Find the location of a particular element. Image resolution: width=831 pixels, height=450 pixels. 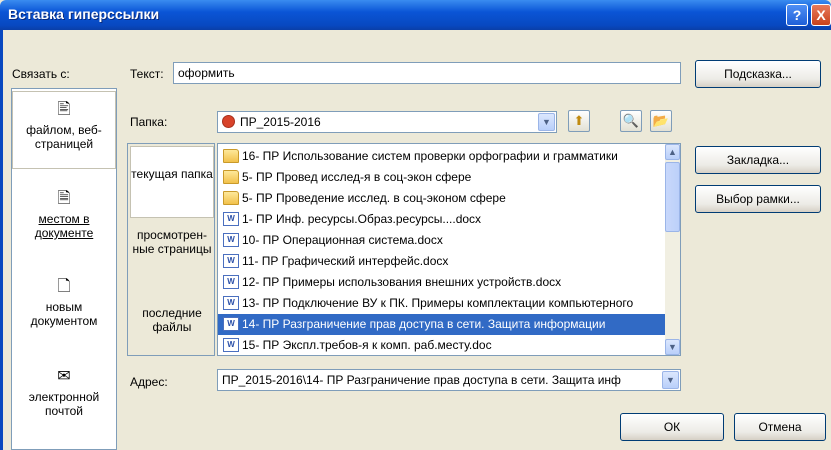

link-to-label: Связать с: is located at coordinates (41, 74).